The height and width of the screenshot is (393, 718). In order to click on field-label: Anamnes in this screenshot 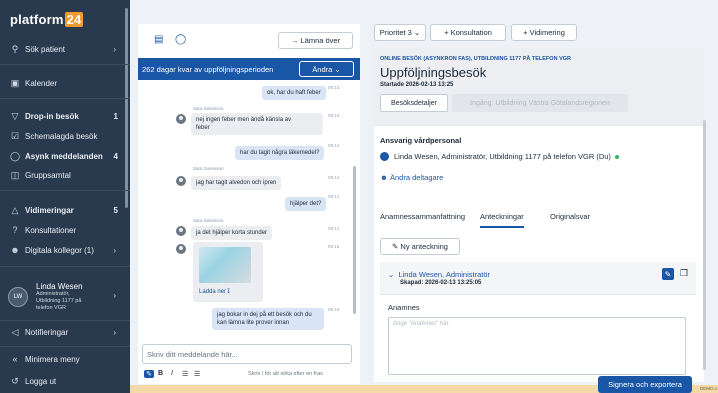, I will do `click(404, 307)`.